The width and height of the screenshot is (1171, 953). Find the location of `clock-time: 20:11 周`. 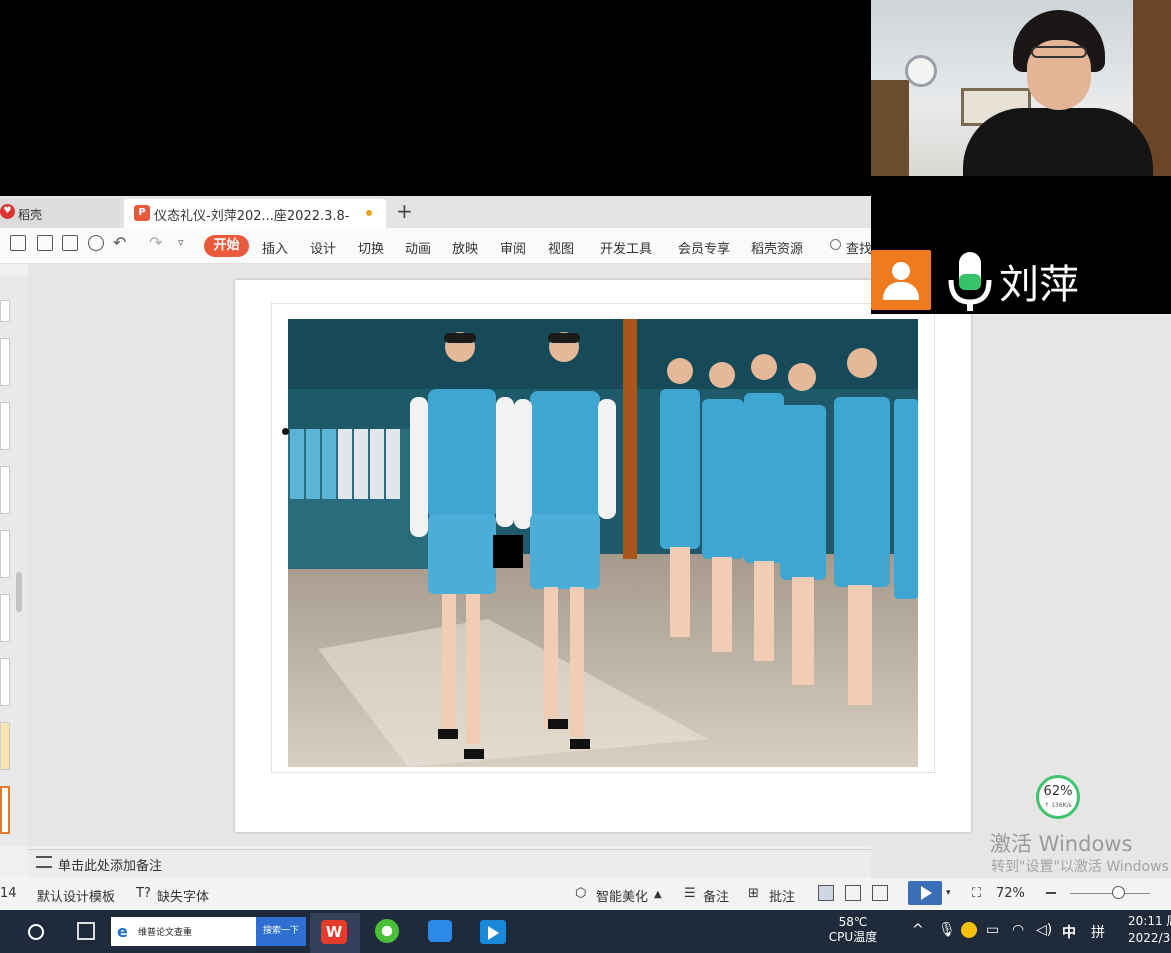

clock-time: 20:11 周 is located at coordinates (1149, 921).